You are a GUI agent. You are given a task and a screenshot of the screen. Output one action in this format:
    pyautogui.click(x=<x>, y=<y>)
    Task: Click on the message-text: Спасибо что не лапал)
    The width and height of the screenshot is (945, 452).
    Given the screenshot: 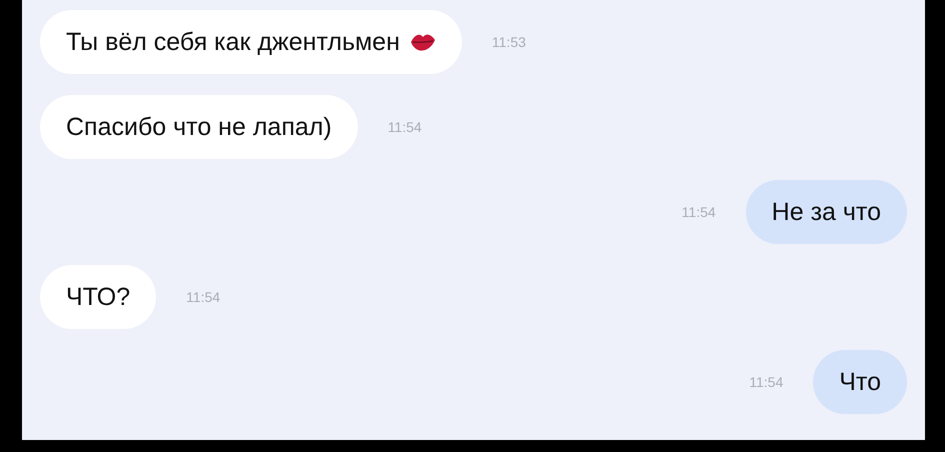 What is the action you would take?
    pyautogui.click(x=199, y=127)
    